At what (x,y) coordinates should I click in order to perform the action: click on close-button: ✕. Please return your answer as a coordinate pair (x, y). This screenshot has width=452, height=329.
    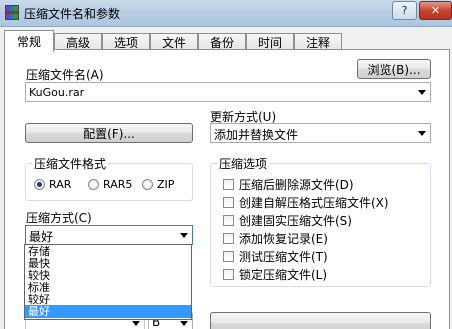
    Looking at the image, I should click on (435, 10).